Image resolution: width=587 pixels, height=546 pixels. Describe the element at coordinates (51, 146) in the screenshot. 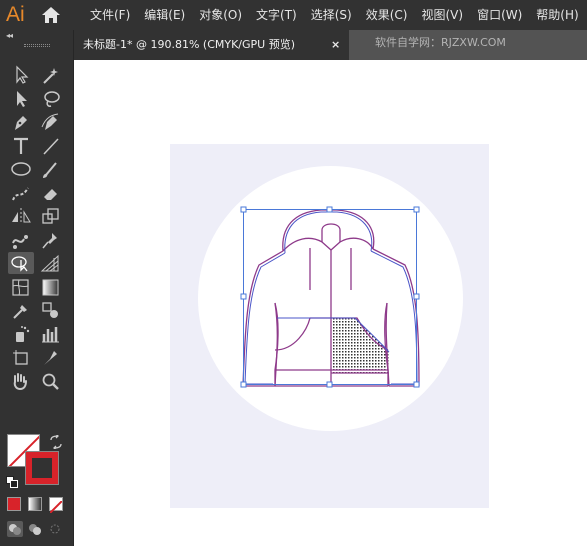

I see `line-tool-icon` at that location.